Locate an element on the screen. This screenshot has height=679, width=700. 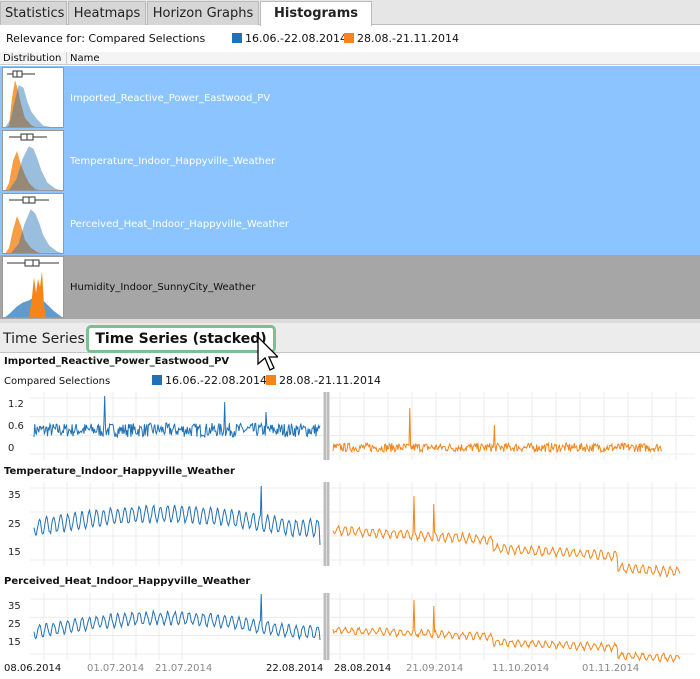
x-axis-label: 11.10.2014 is located at coordinates (521, 668).